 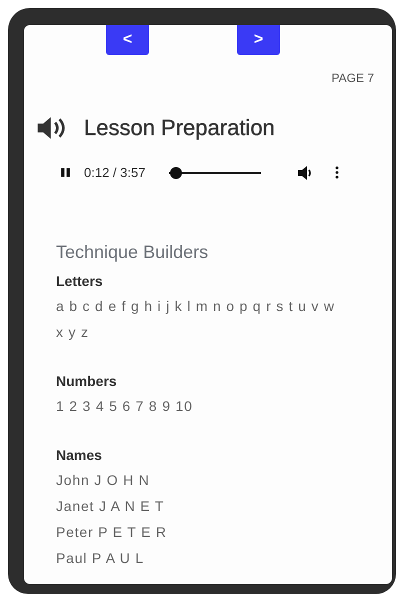 I want to click on text-line: Janet J A N E T, so click(x=111, y=506).